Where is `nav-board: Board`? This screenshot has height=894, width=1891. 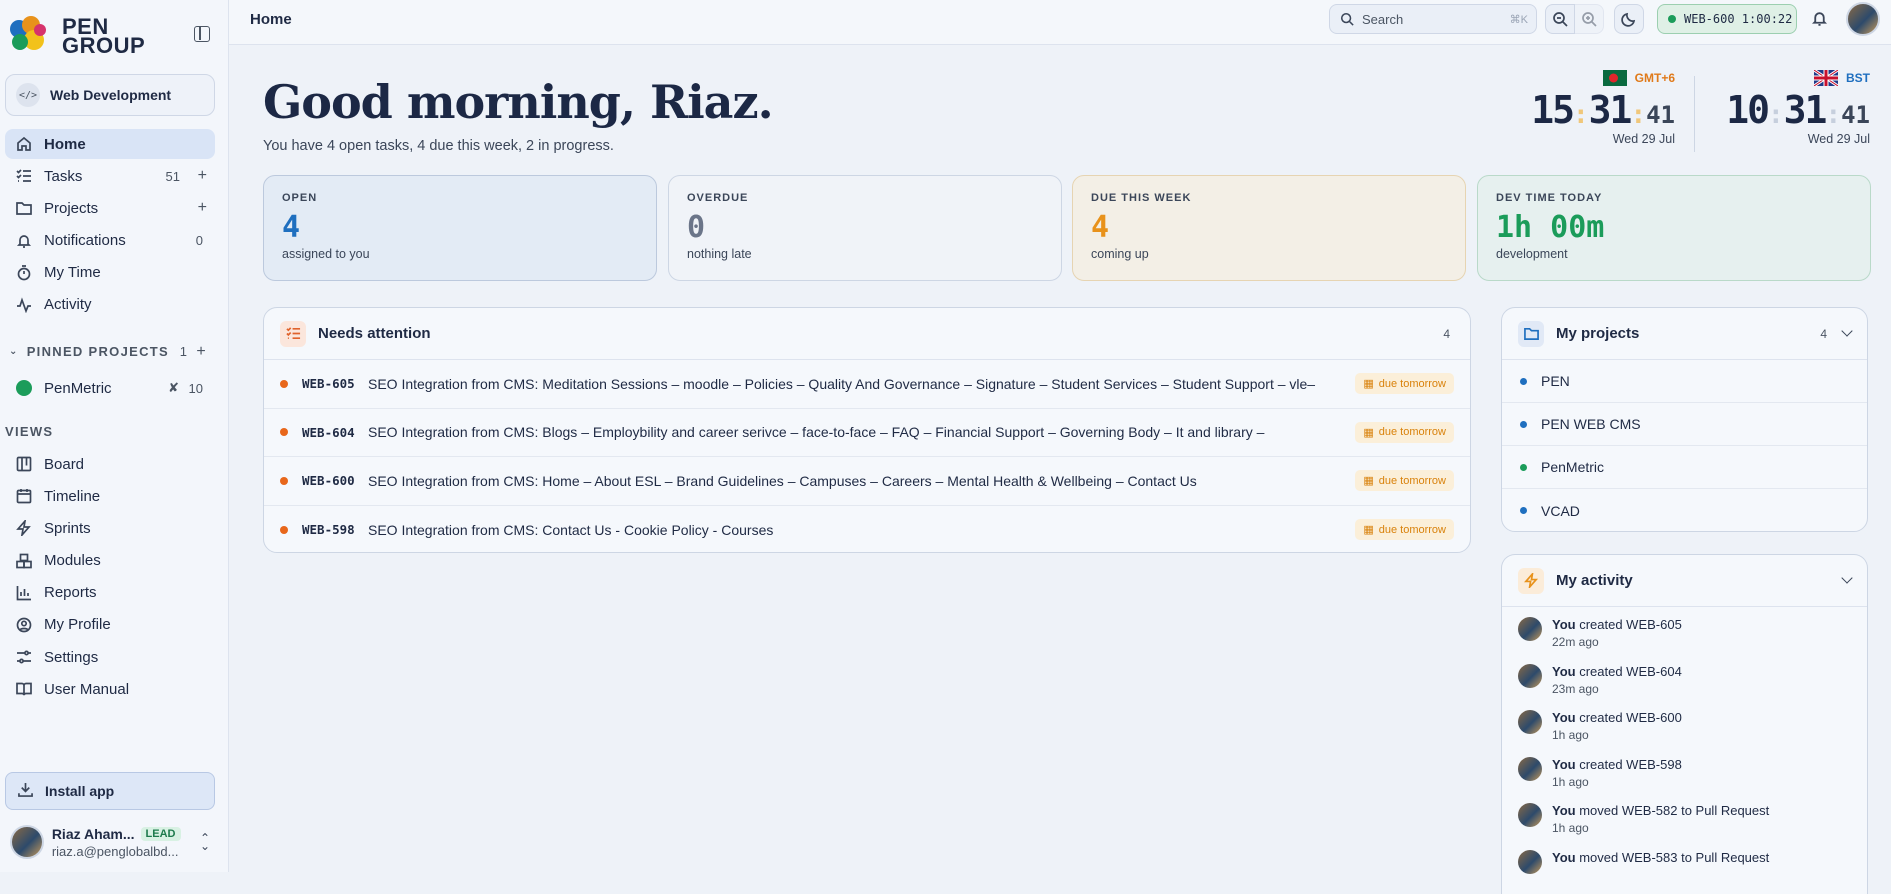 nav-board: Board is located at coordinates (110, 464).